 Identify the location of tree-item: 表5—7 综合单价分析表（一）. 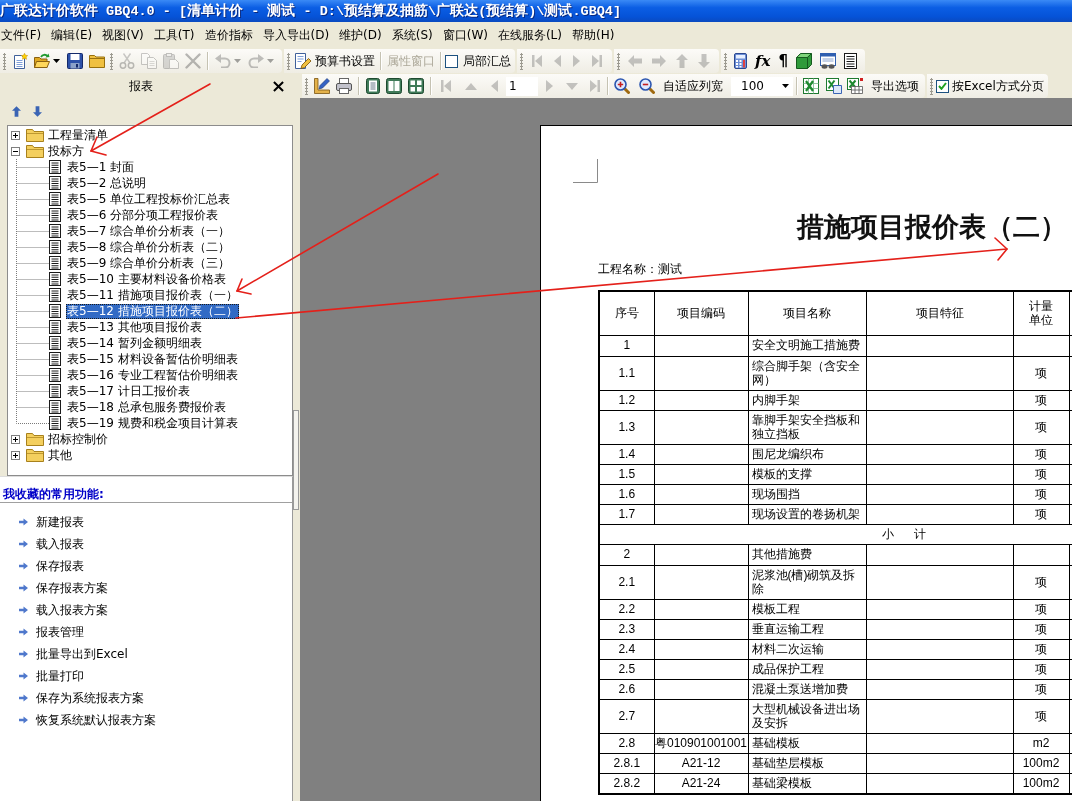
(149, 231).